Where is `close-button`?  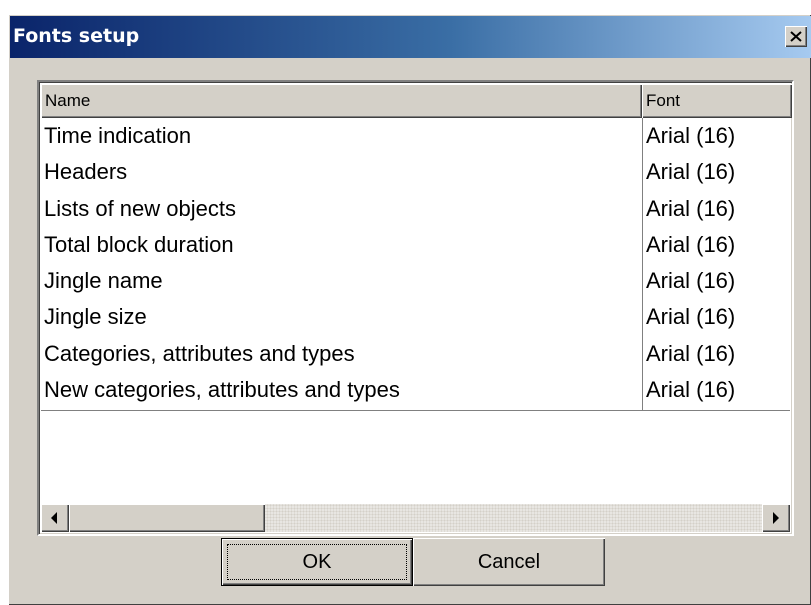
close-button is located at coordinates (796, 36).